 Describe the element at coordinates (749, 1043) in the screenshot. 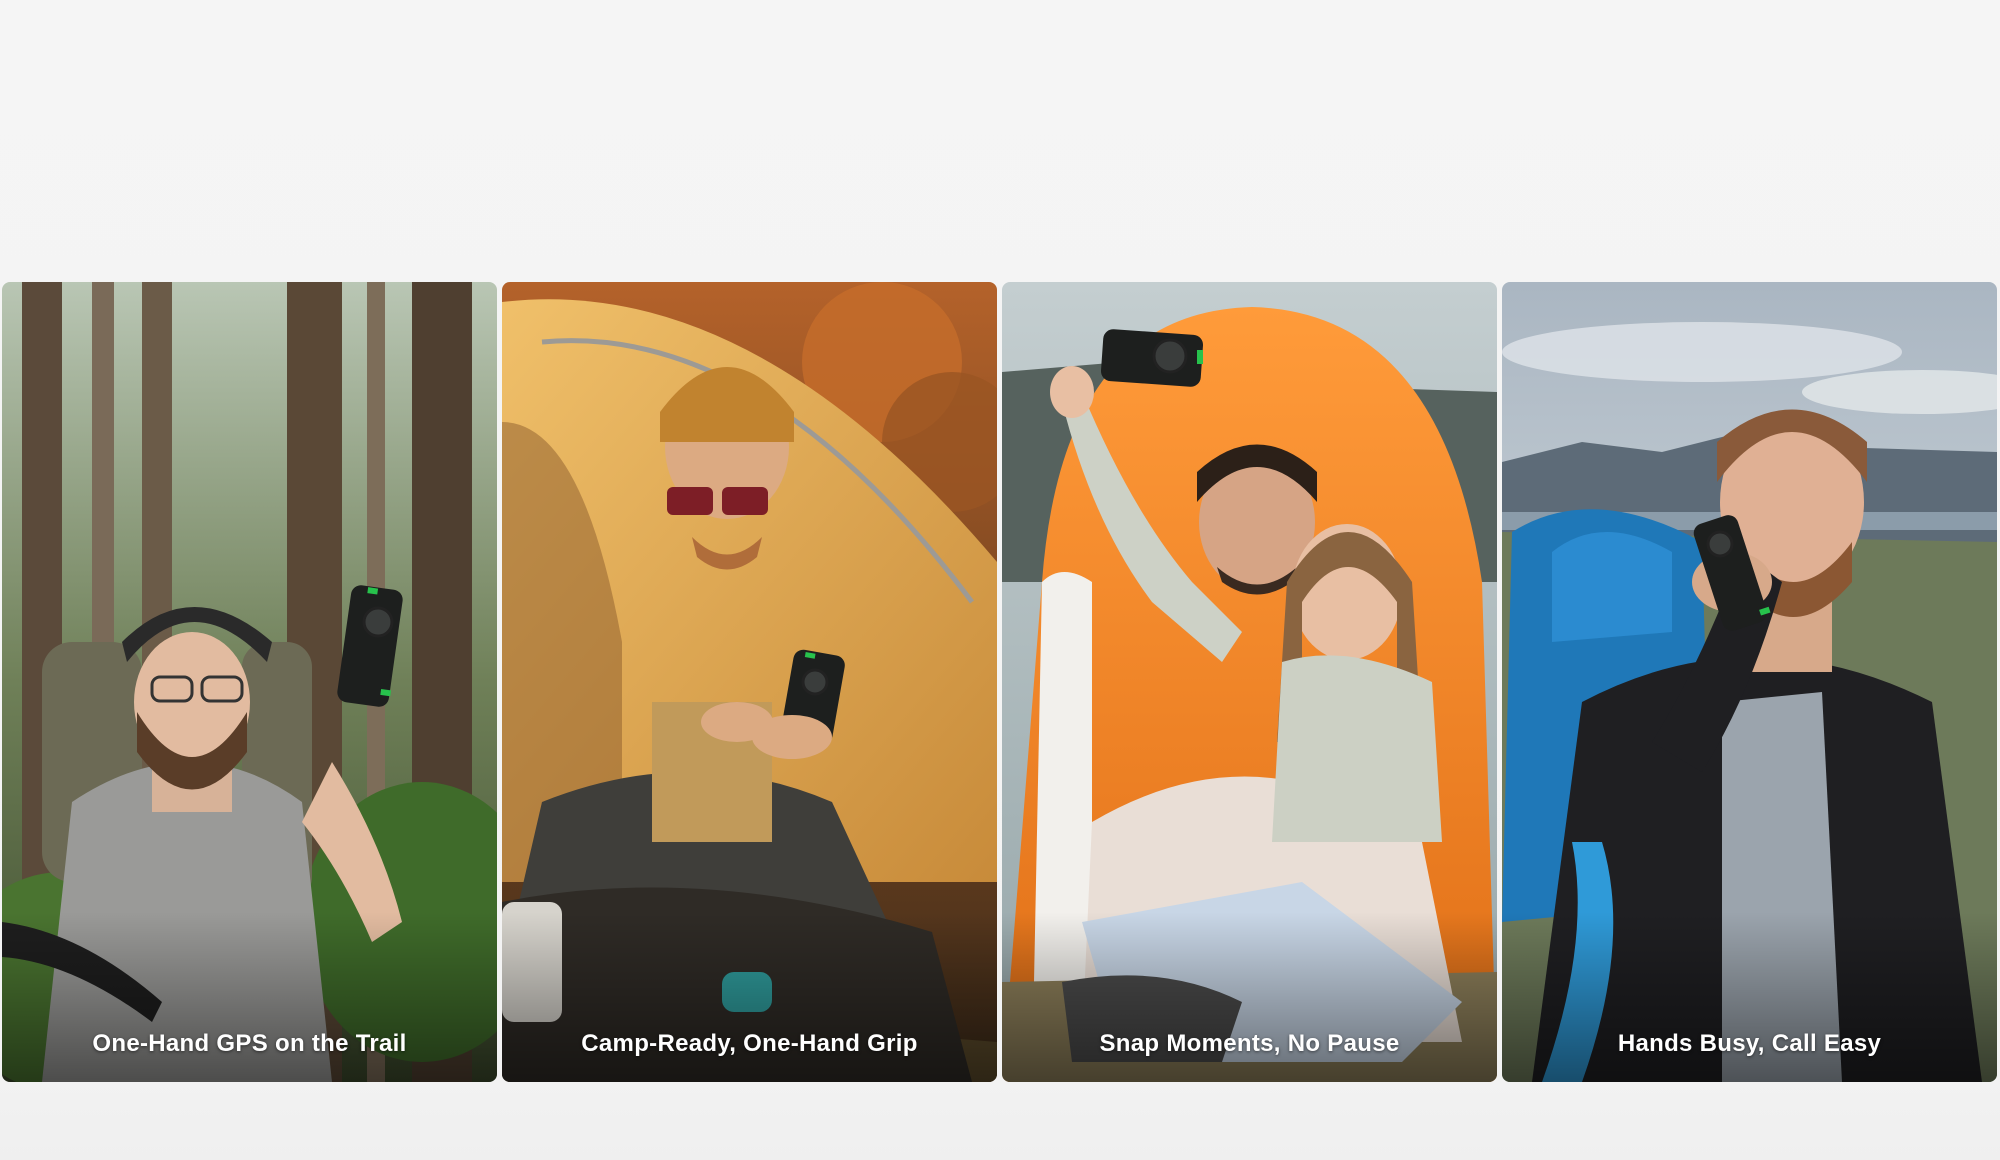

I see `card-caption: Camp-Ready, One-Hand Grip` at that location.